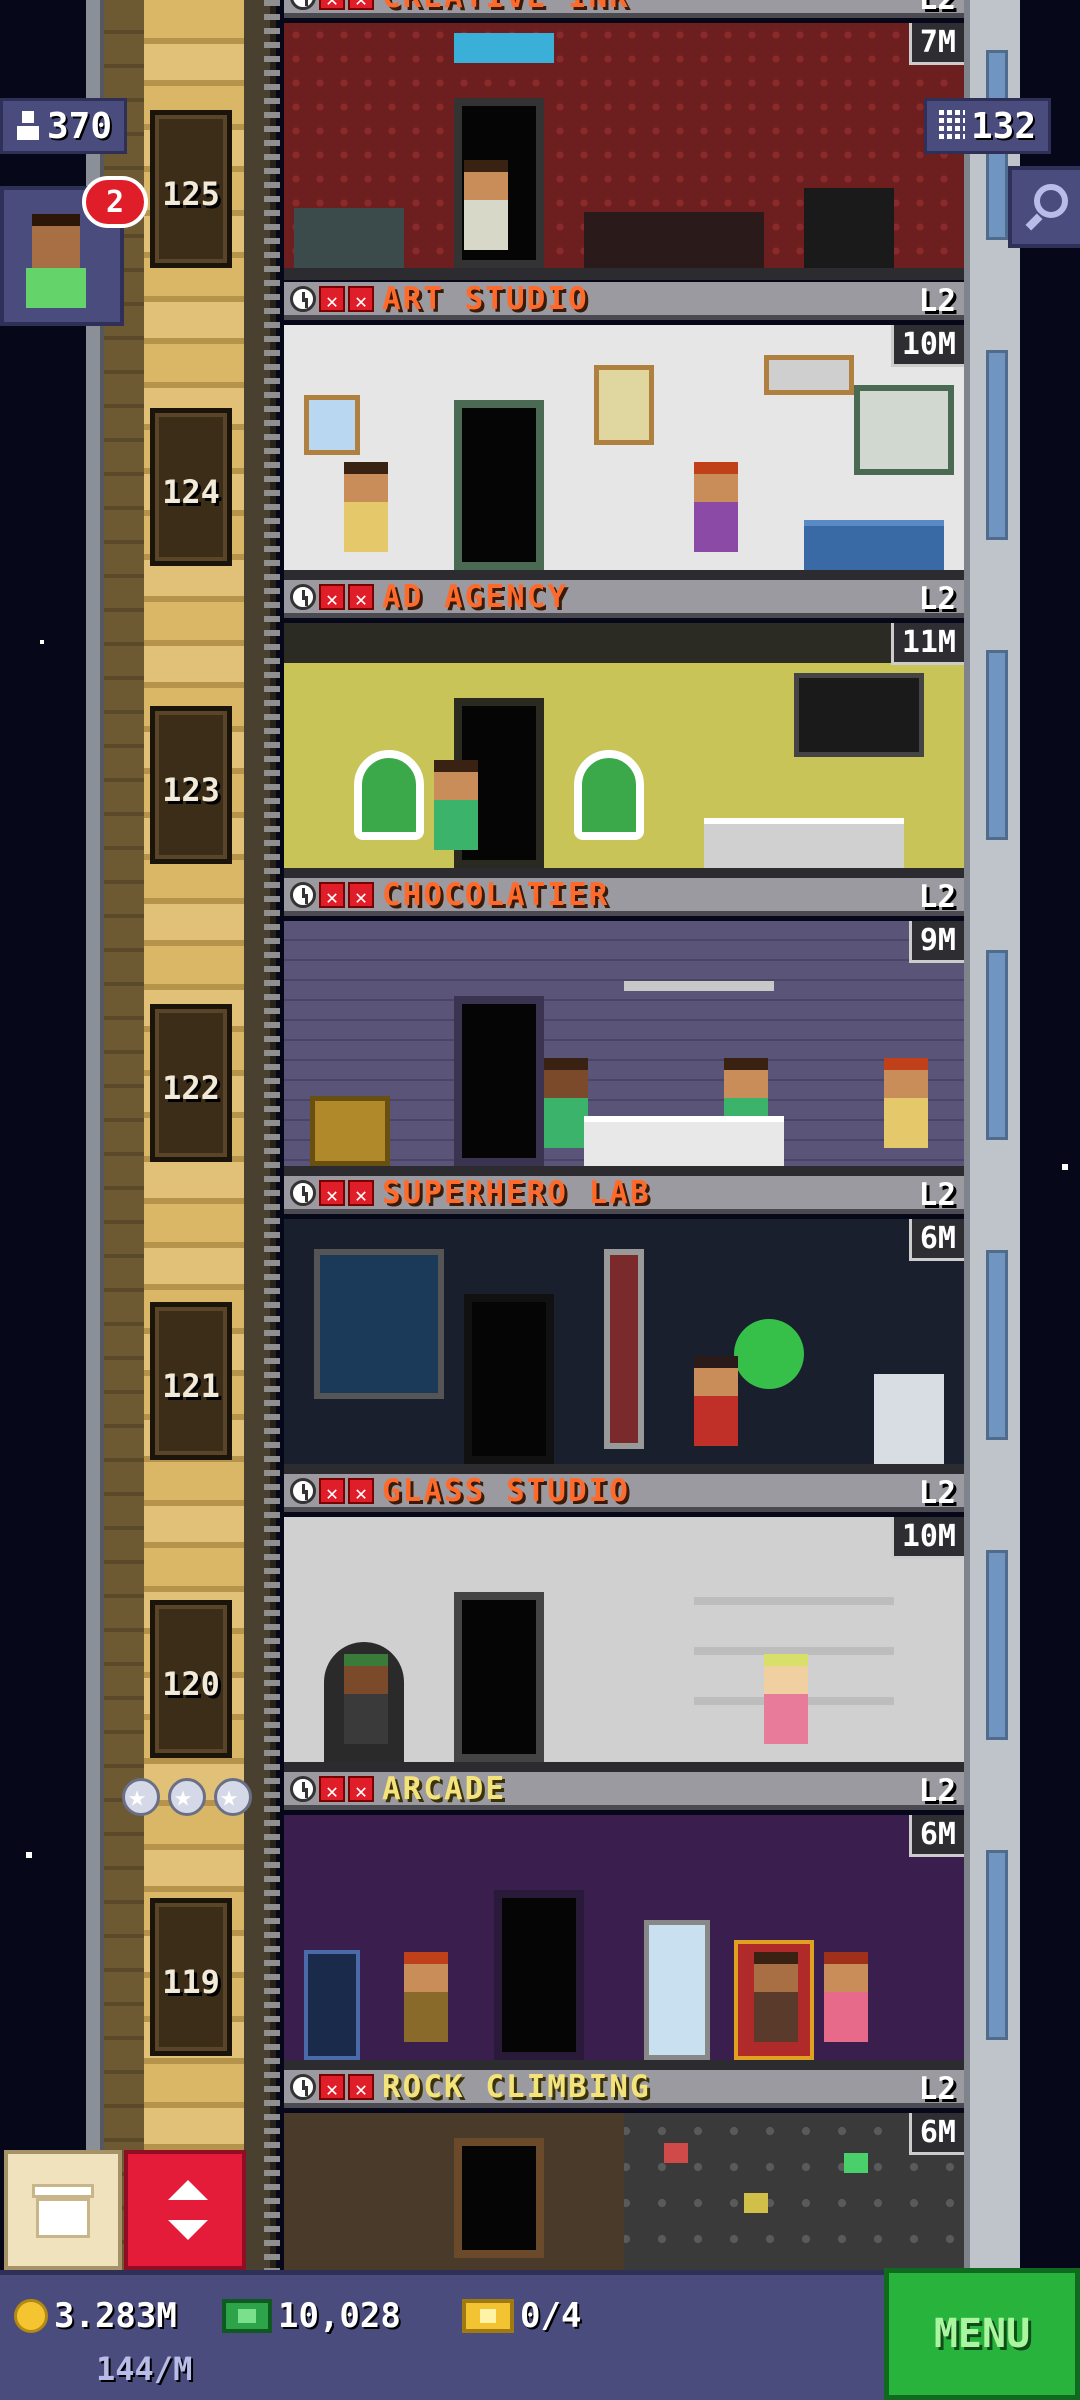 This screenshot has height=2400, width=1080. I want to click on shaft-floor-number: 120, so click(191, 1679).